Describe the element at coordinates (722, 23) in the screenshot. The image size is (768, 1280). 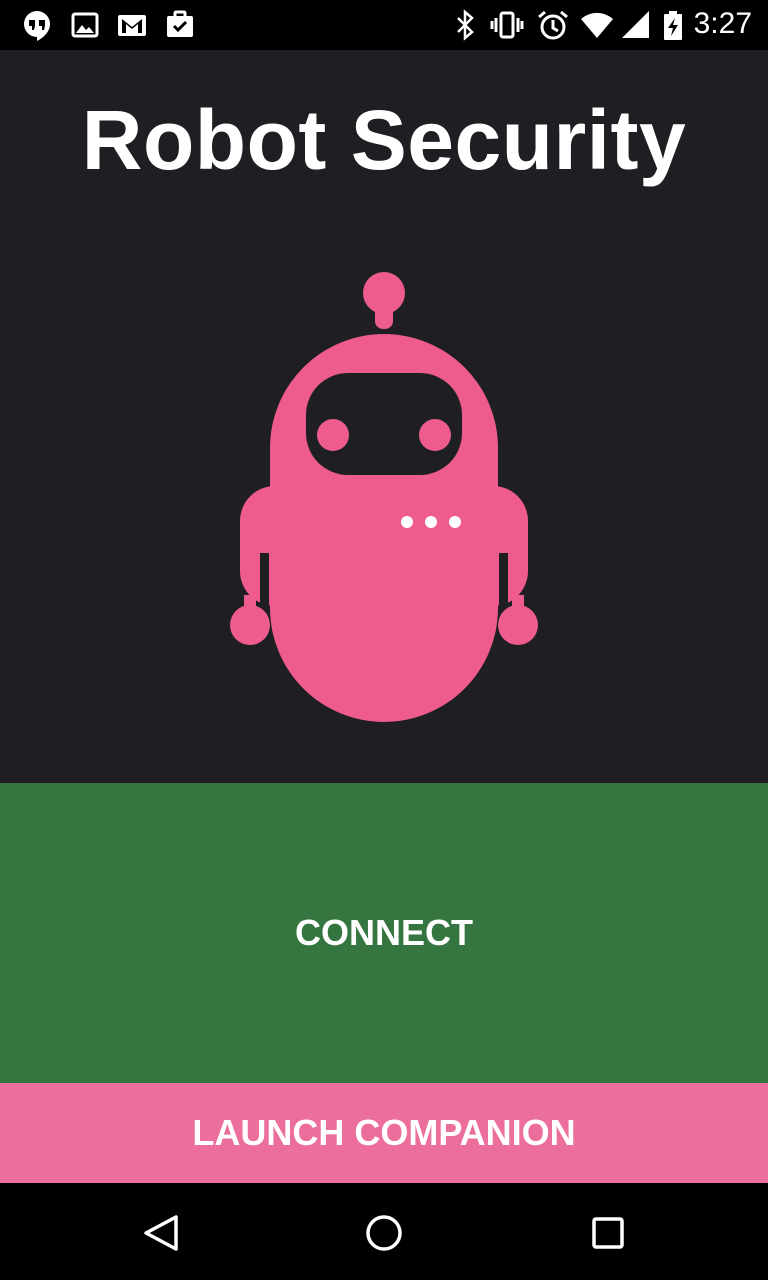
I see `clock-time: 3:27` at that location.